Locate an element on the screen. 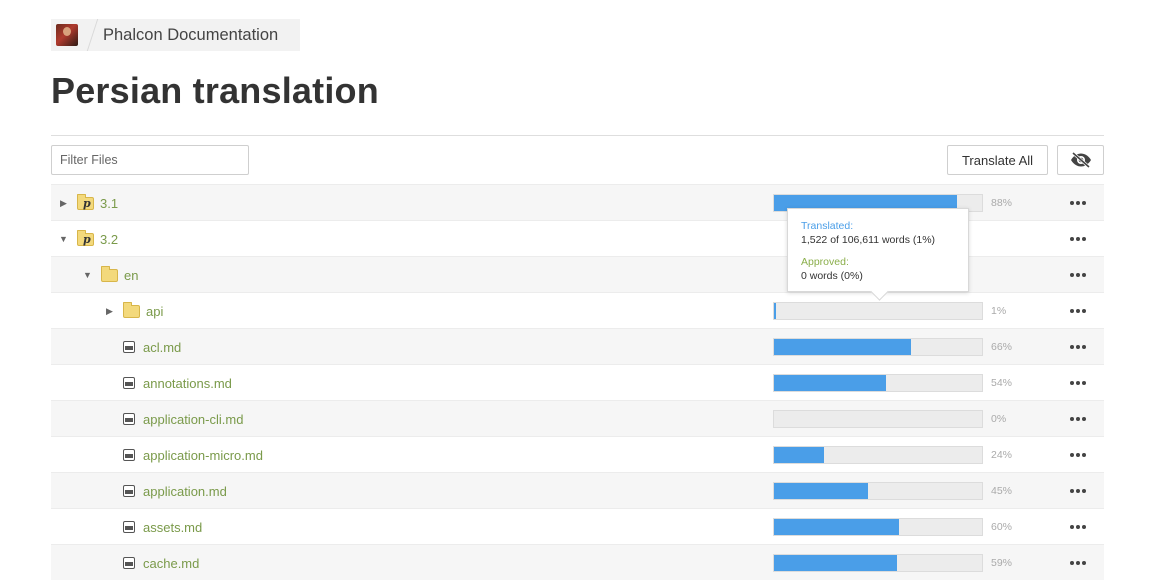 This screenshot has width=1159, height=585. branch-folder-icon: p is located at coordinates (85, 237).